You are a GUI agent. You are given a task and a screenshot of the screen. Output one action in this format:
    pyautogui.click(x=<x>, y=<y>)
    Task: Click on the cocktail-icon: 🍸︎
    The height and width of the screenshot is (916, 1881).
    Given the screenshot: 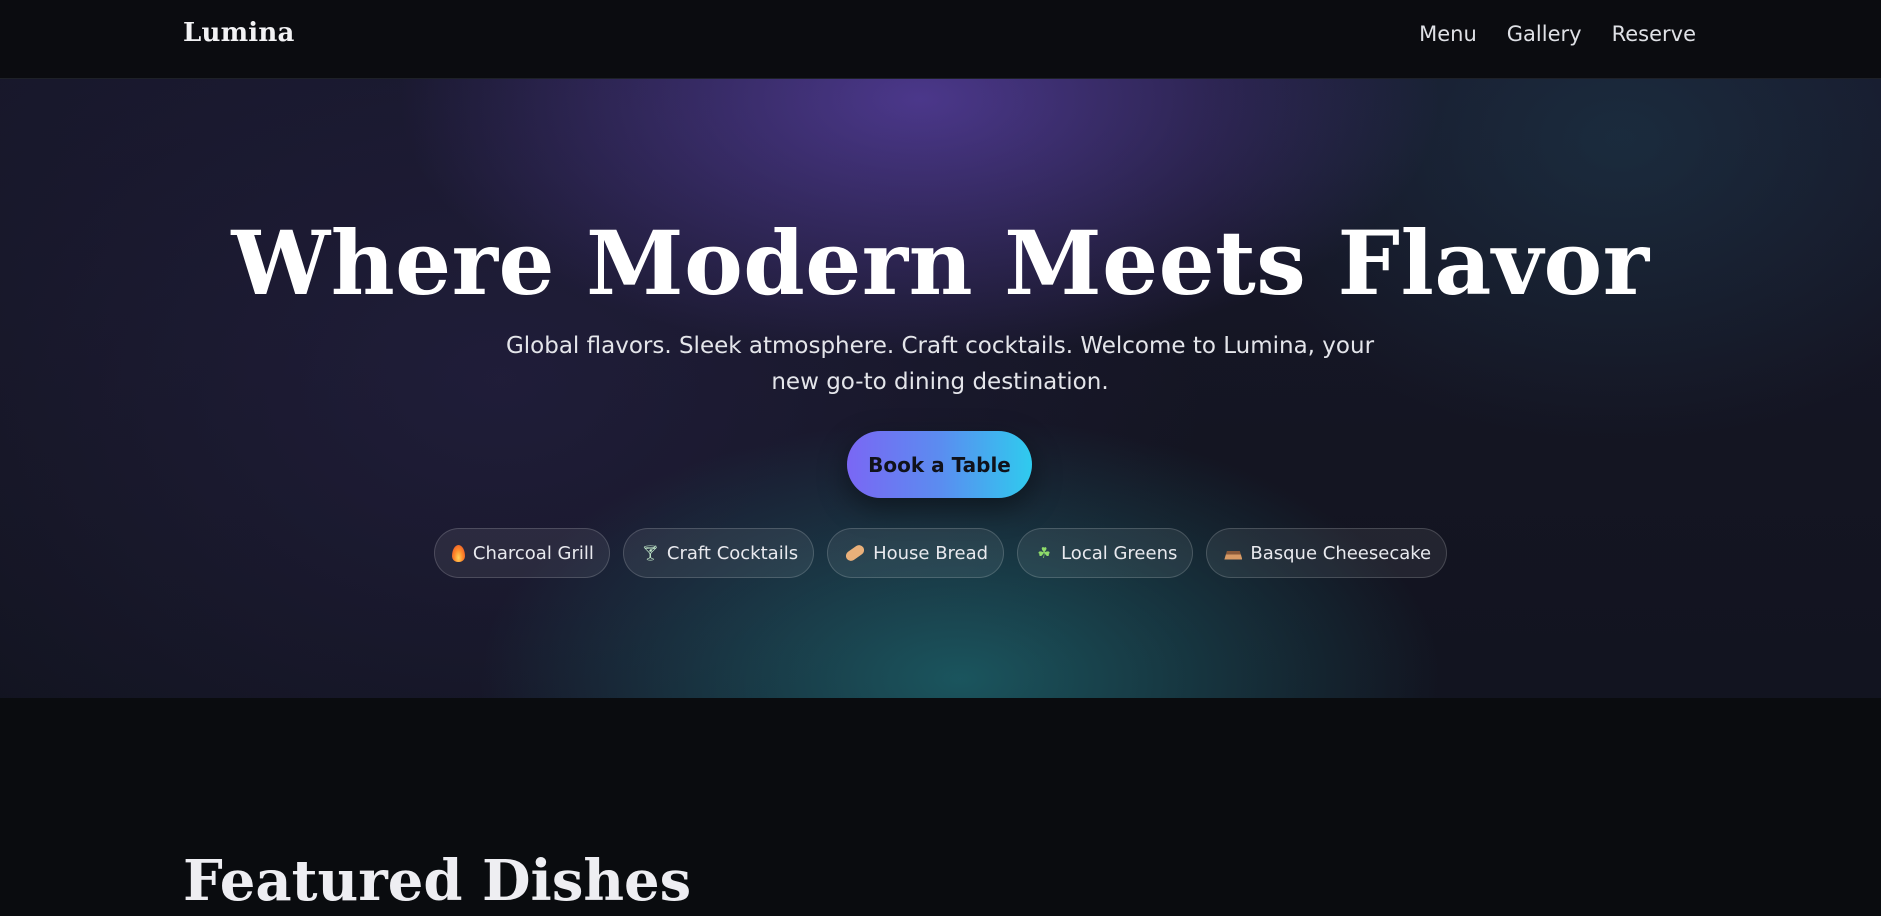 What is the action you would take?
    pyautogui.click(x=650, y=553)
    